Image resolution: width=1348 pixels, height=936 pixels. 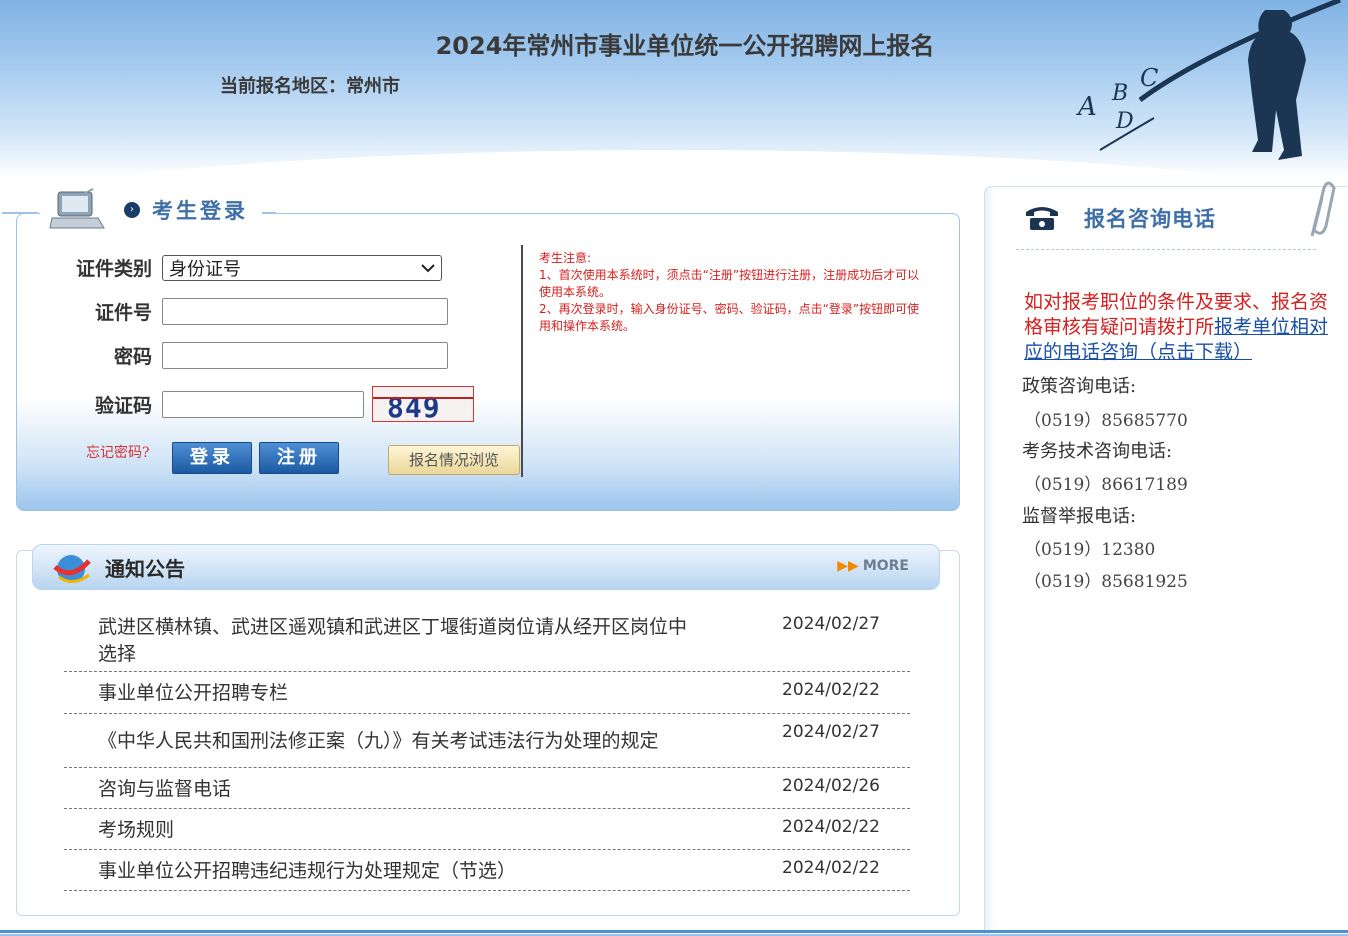 I want to click on news-header: 通知公告 ▶▶ MORE, so click(x=486, y=567).